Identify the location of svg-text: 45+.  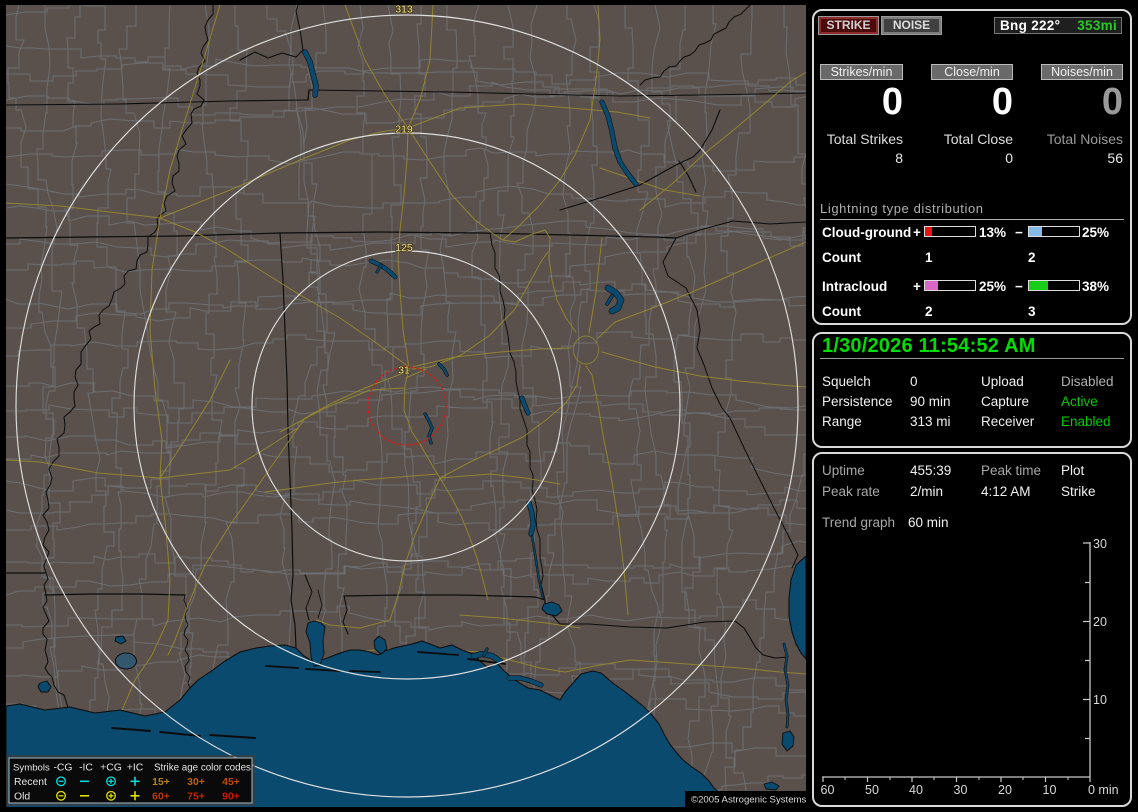
(231, 782).